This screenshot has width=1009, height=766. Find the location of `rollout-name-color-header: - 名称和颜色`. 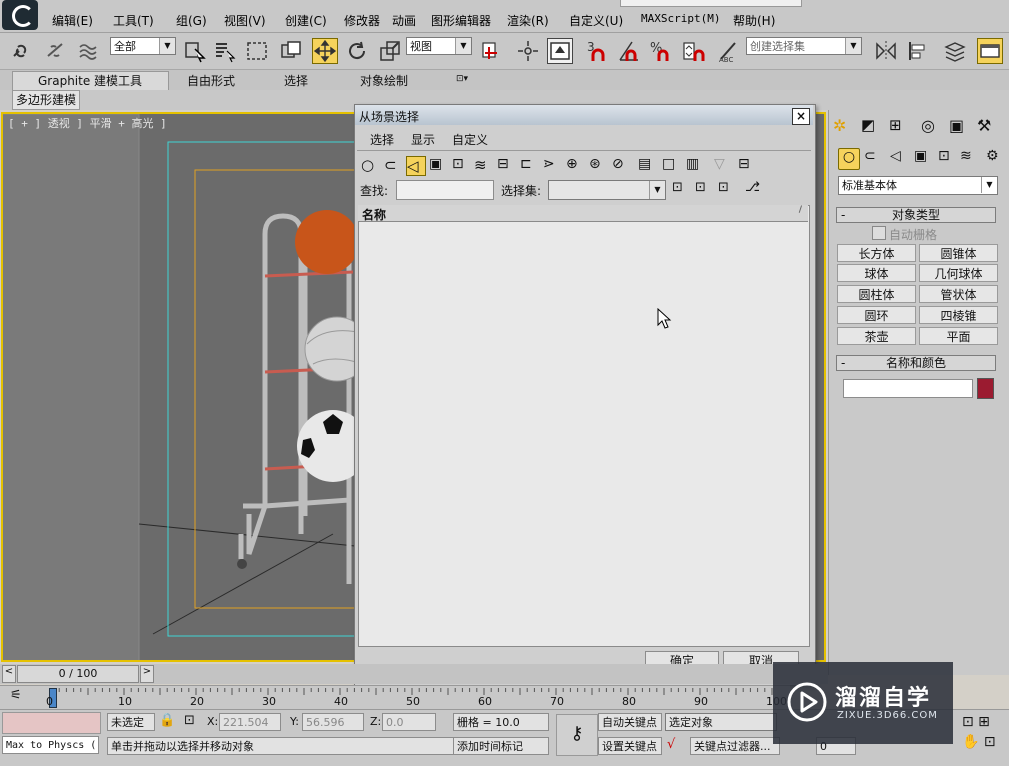

rollout-name-color-header: - 名称和颜色 is located at coordinates (916, 363).